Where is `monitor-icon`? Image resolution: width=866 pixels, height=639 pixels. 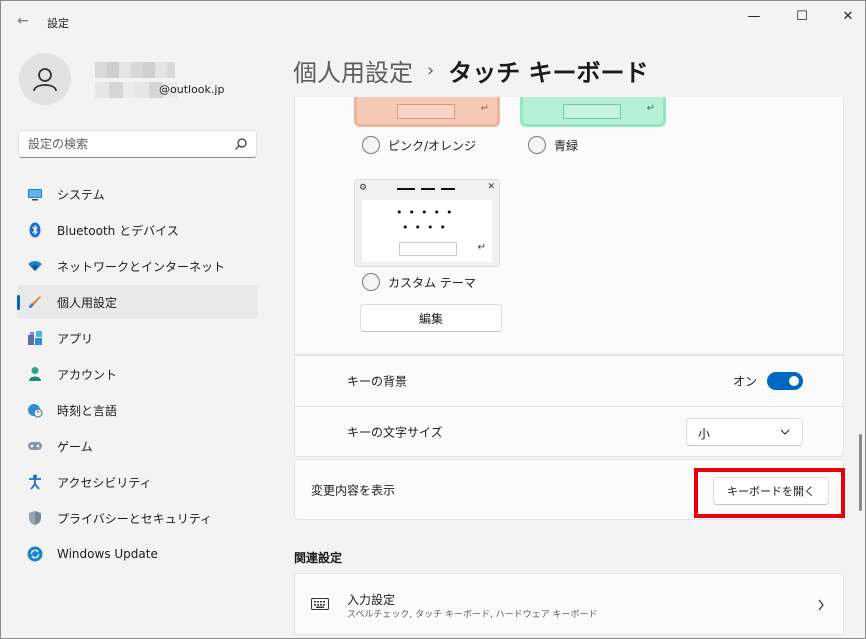 monitor-icon is located at coordinates (35, 194).